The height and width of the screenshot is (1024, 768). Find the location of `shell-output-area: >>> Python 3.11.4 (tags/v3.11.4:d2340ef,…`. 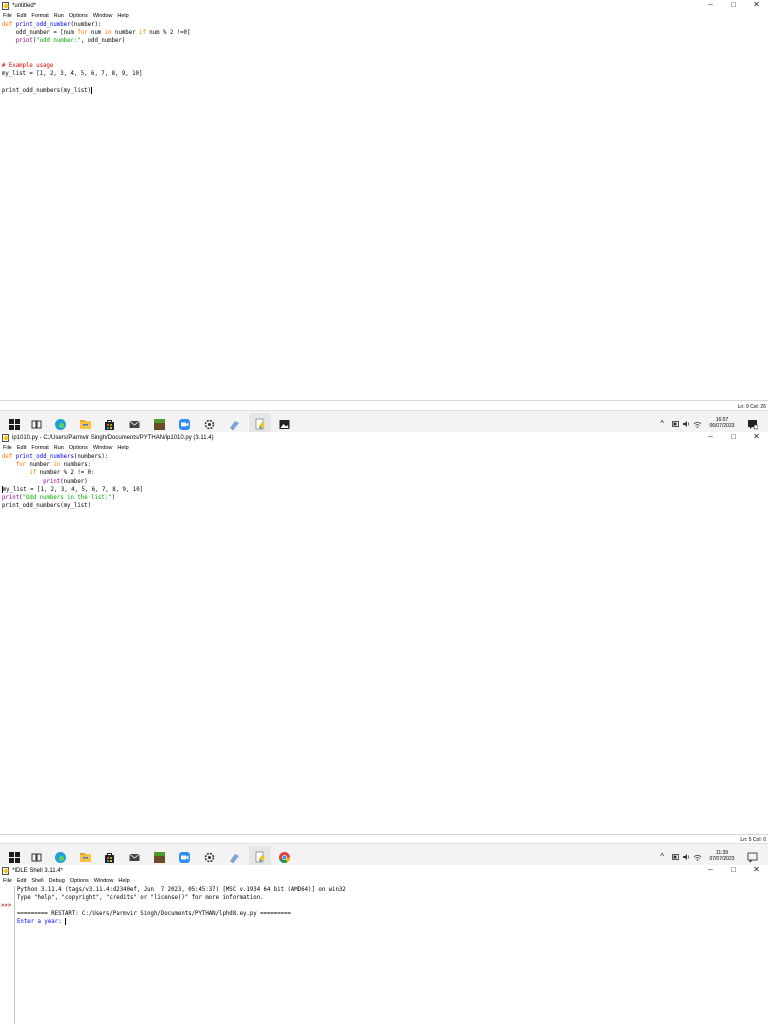

shell-output-area: >>> Python 3.11.4 (tags/v3.11.4:d2340ef,… is located at coordinates (384, 955).